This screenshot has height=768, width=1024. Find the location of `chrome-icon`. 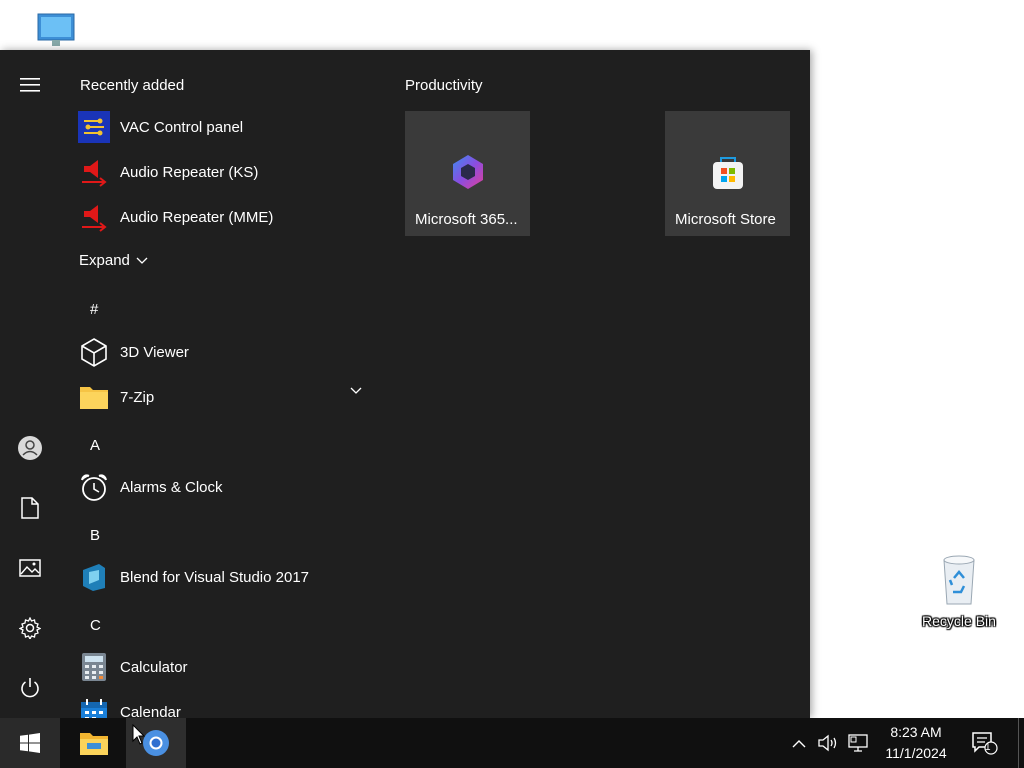

chrome-icon is located at coordinates (156, 743).